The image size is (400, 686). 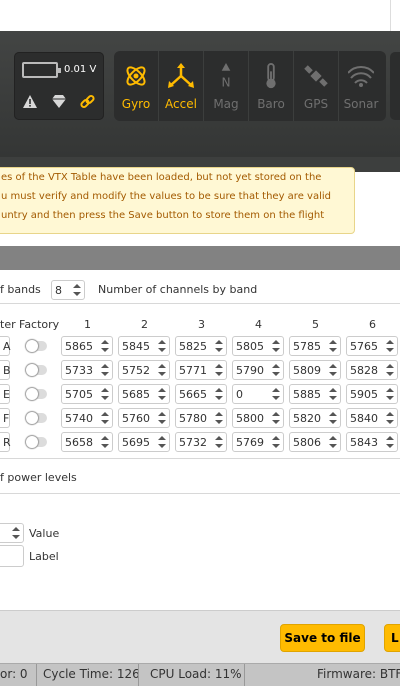 I want to click on channel-frequency-input: 5771, so click(x=201, y=370).